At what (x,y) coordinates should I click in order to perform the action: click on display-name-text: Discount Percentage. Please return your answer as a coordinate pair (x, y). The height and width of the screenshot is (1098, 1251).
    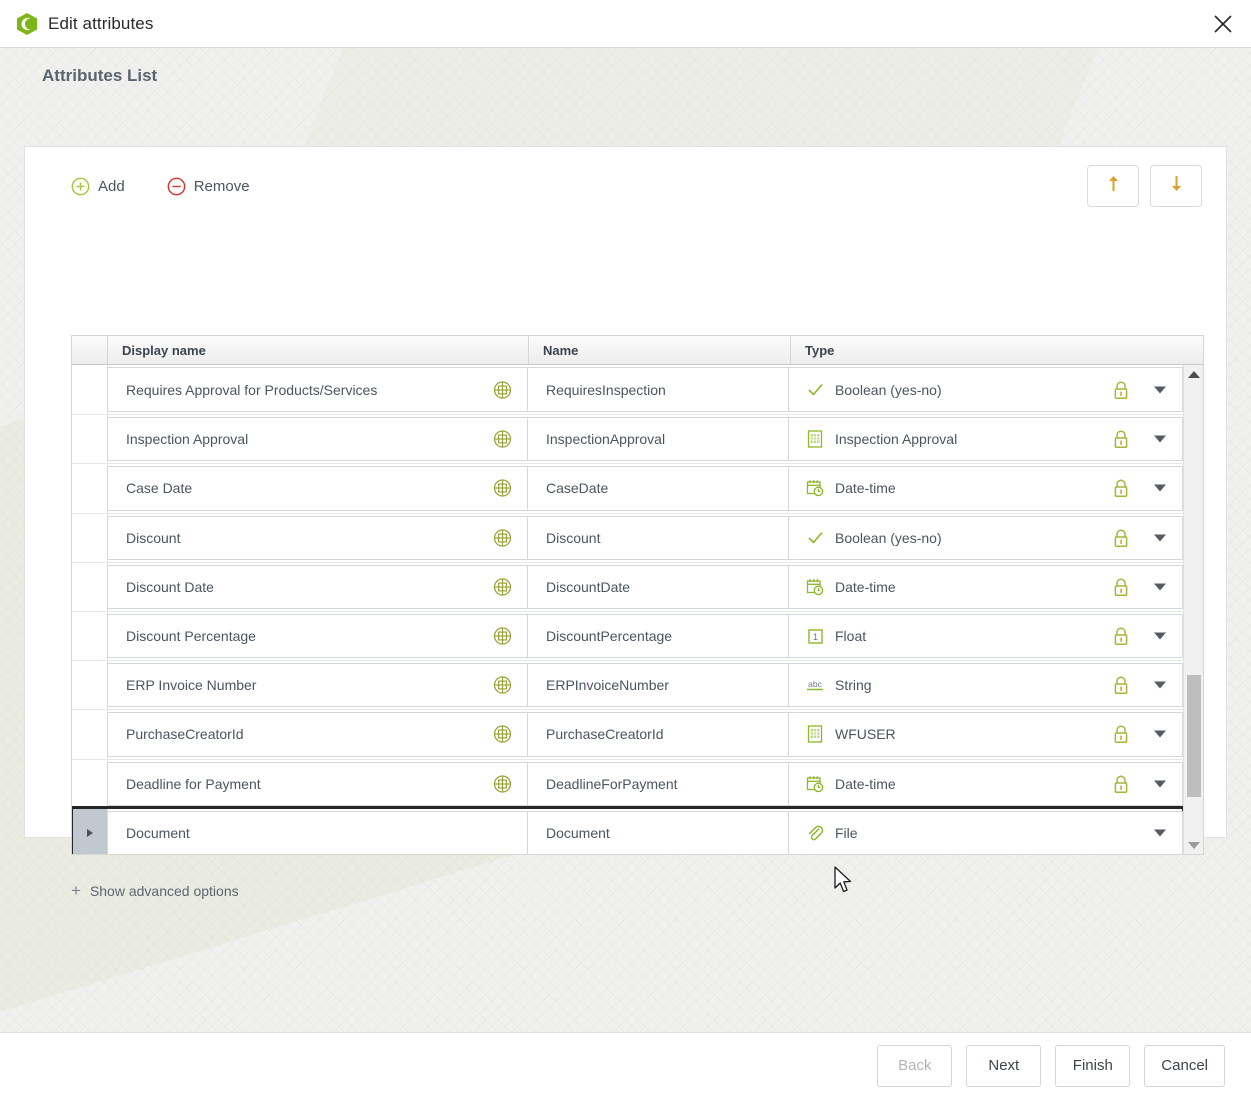
    Looking at the image, I should click on (191, 636).